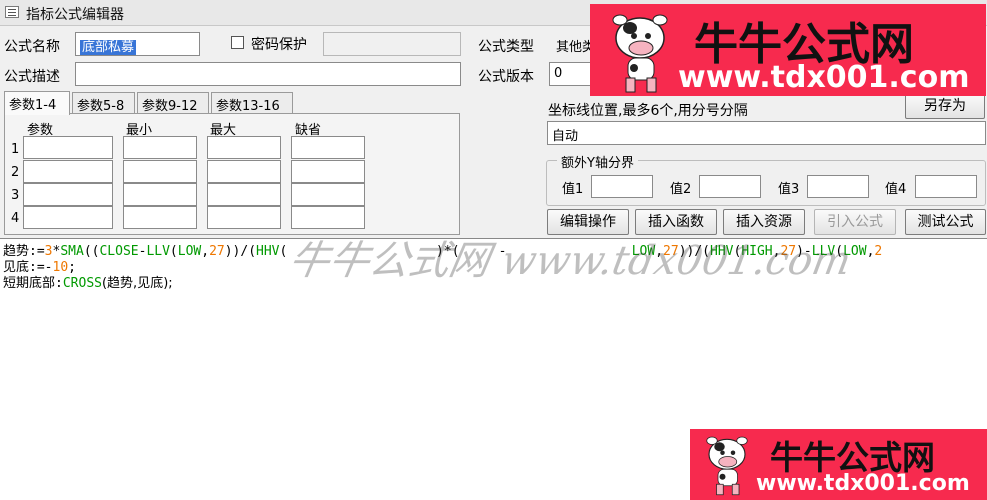 The width and height of the screenshot is (987, 500). Describe the element at coordinates (160, 171) in the screenshot. I see `param-2-min` at that location.